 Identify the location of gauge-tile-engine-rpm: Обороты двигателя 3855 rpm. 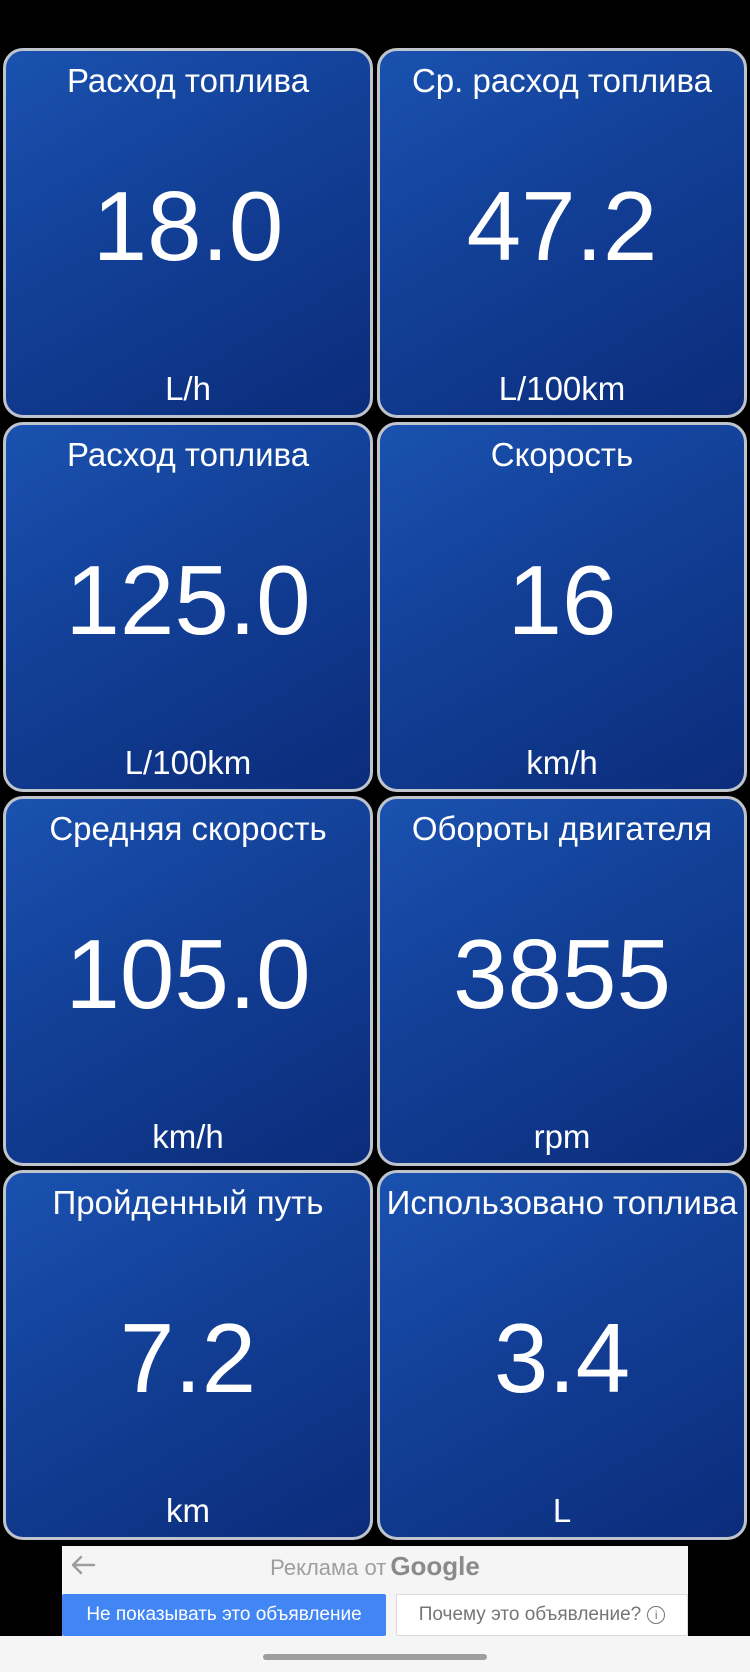
(562, 981).